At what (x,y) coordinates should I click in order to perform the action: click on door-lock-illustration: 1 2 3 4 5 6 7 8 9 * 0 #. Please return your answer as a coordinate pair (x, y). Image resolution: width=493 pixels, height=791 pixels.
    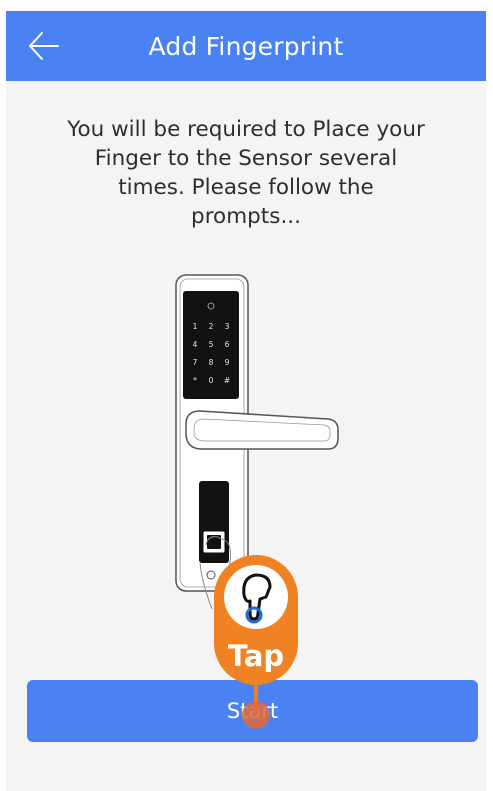
    Looking at the image, I should click on (257, 442).